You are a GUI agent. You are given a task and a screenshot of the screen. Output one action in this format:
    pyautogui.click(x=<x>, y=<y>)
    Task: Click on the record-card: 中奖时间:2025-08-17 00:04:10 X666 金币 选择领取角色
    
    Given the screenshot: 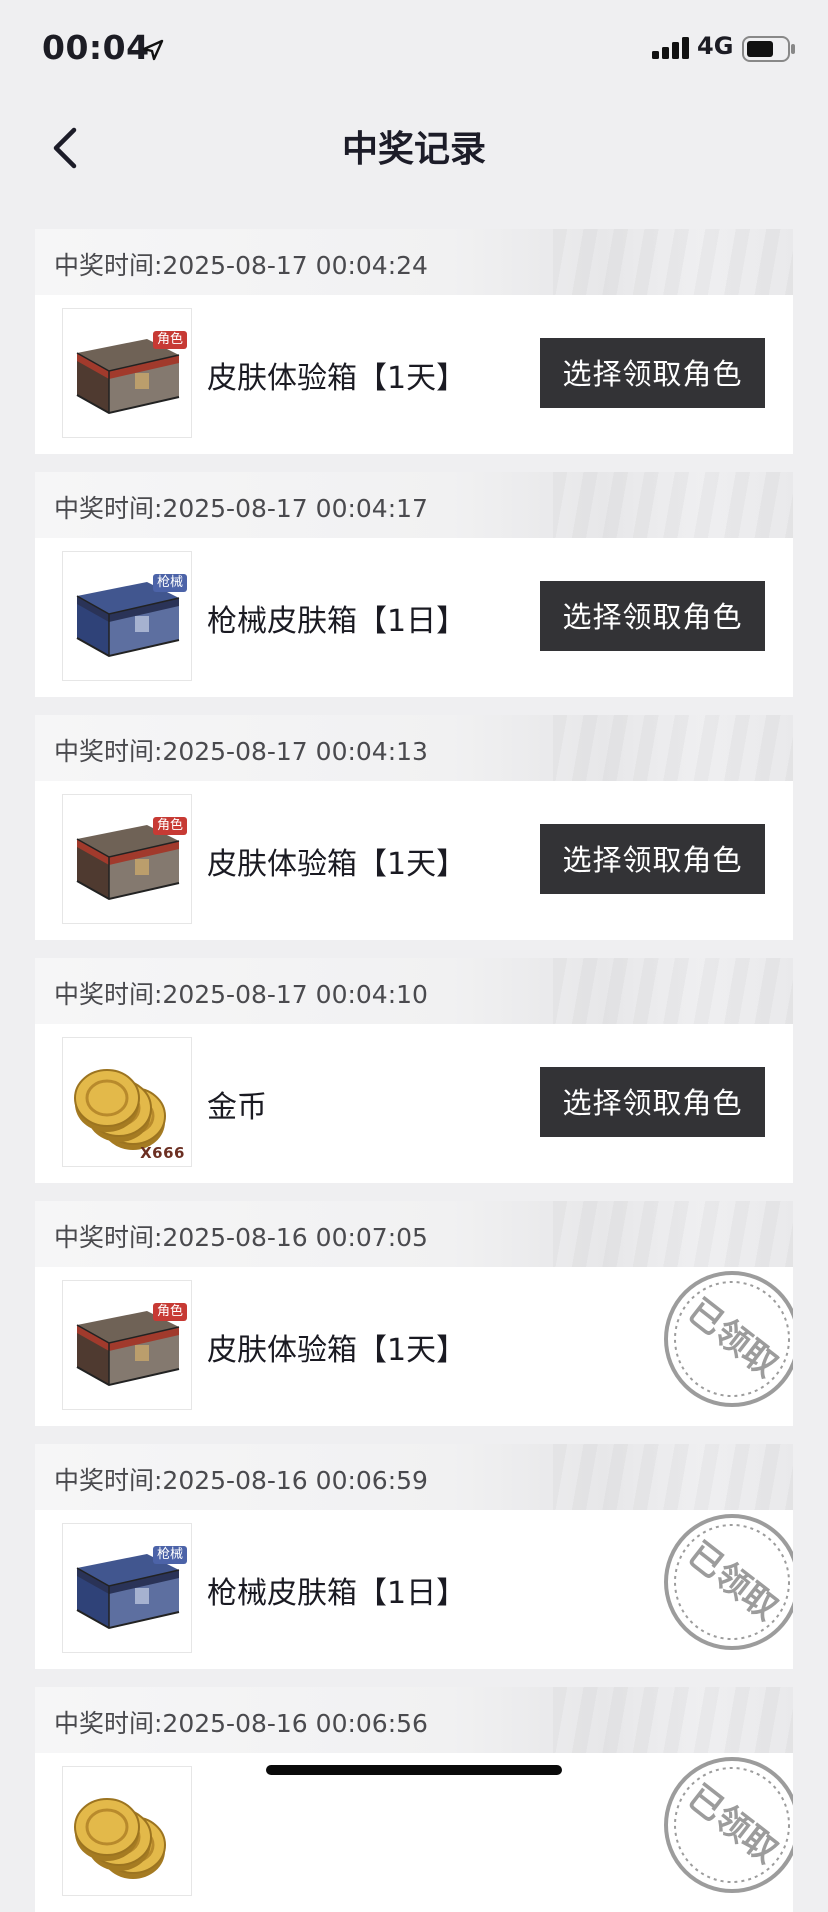 What is the action you would take?
    pyautogui.click(x=414, y=1070)
    